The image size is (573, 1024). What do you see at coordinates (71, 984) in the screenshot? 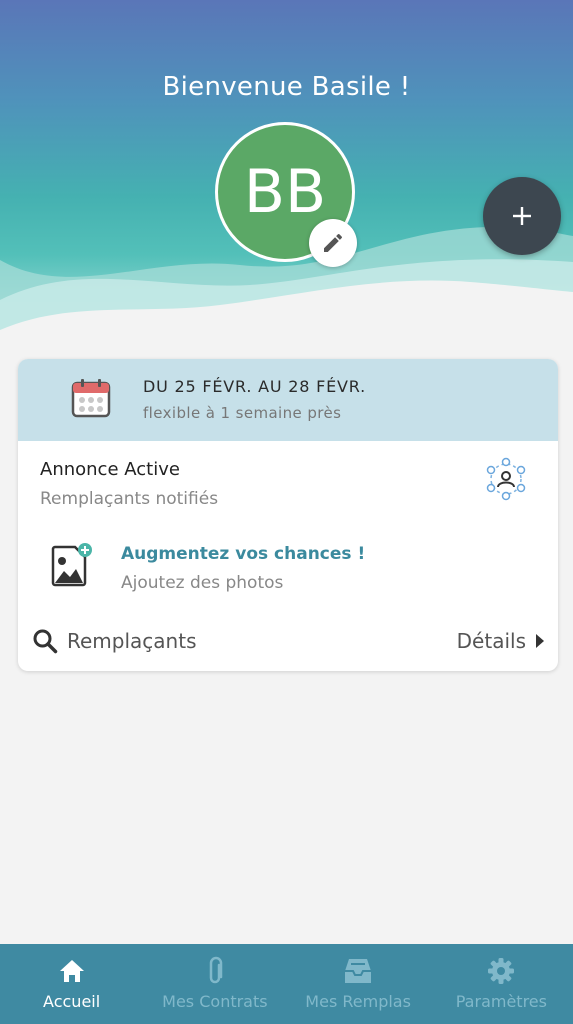
I see `tab-accueil: Accueil` at bounding box center [71, 984].